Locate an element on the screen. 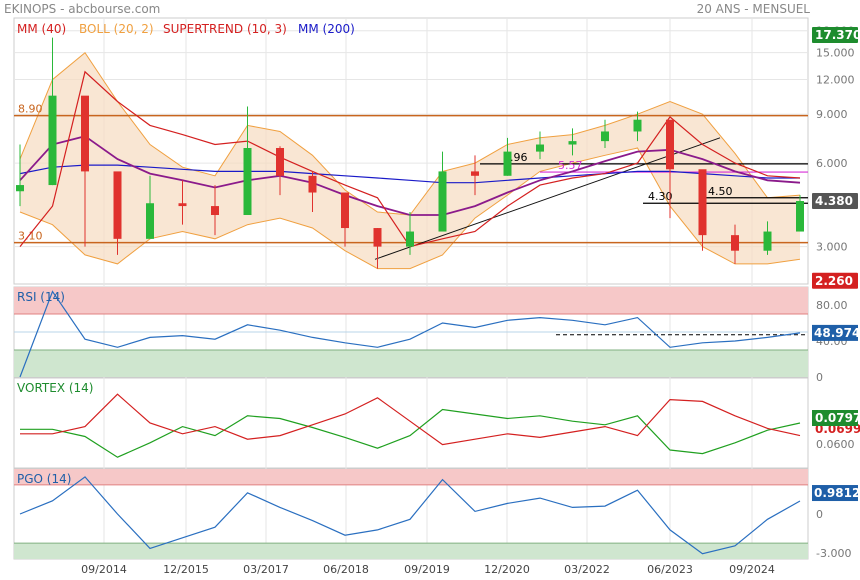 This screenshot has width=860, height=580. x-tick-label: 12/2015 is located at coordinates (186, 569).